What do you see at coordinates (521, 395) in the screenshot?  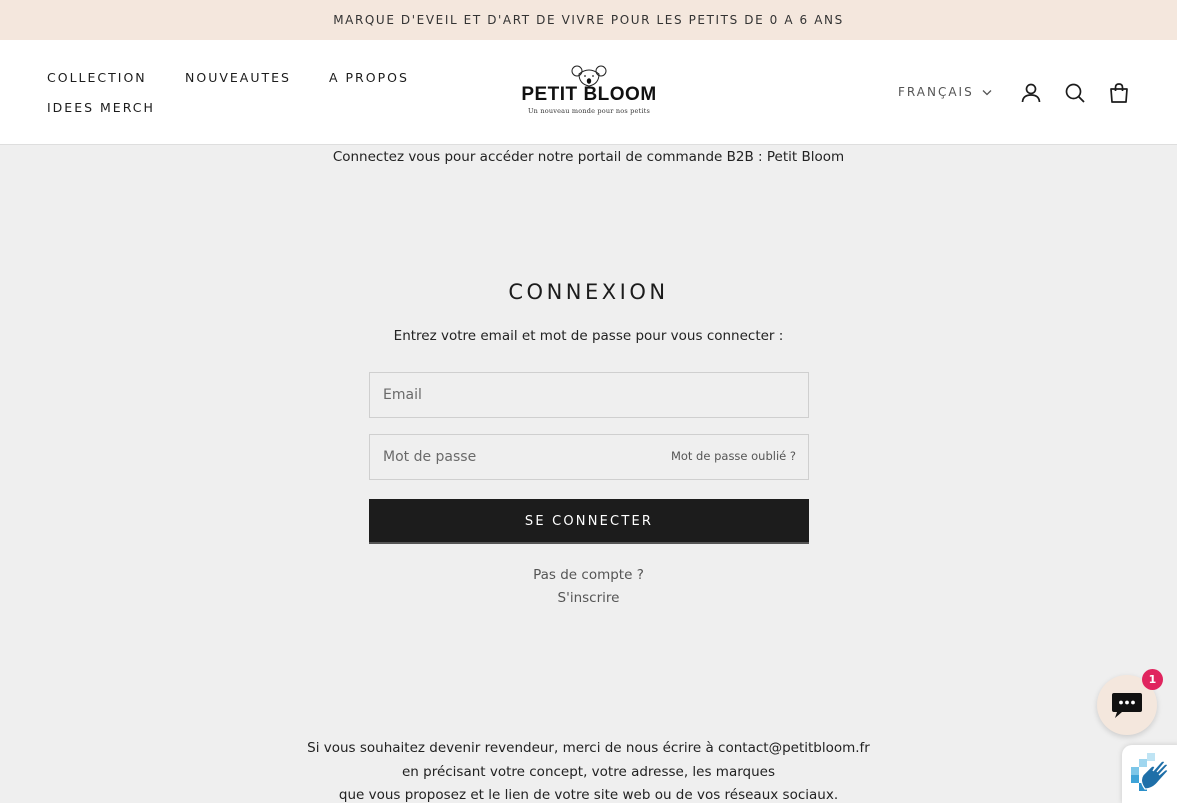 I see `email-field` at bounding box center [521, 395].